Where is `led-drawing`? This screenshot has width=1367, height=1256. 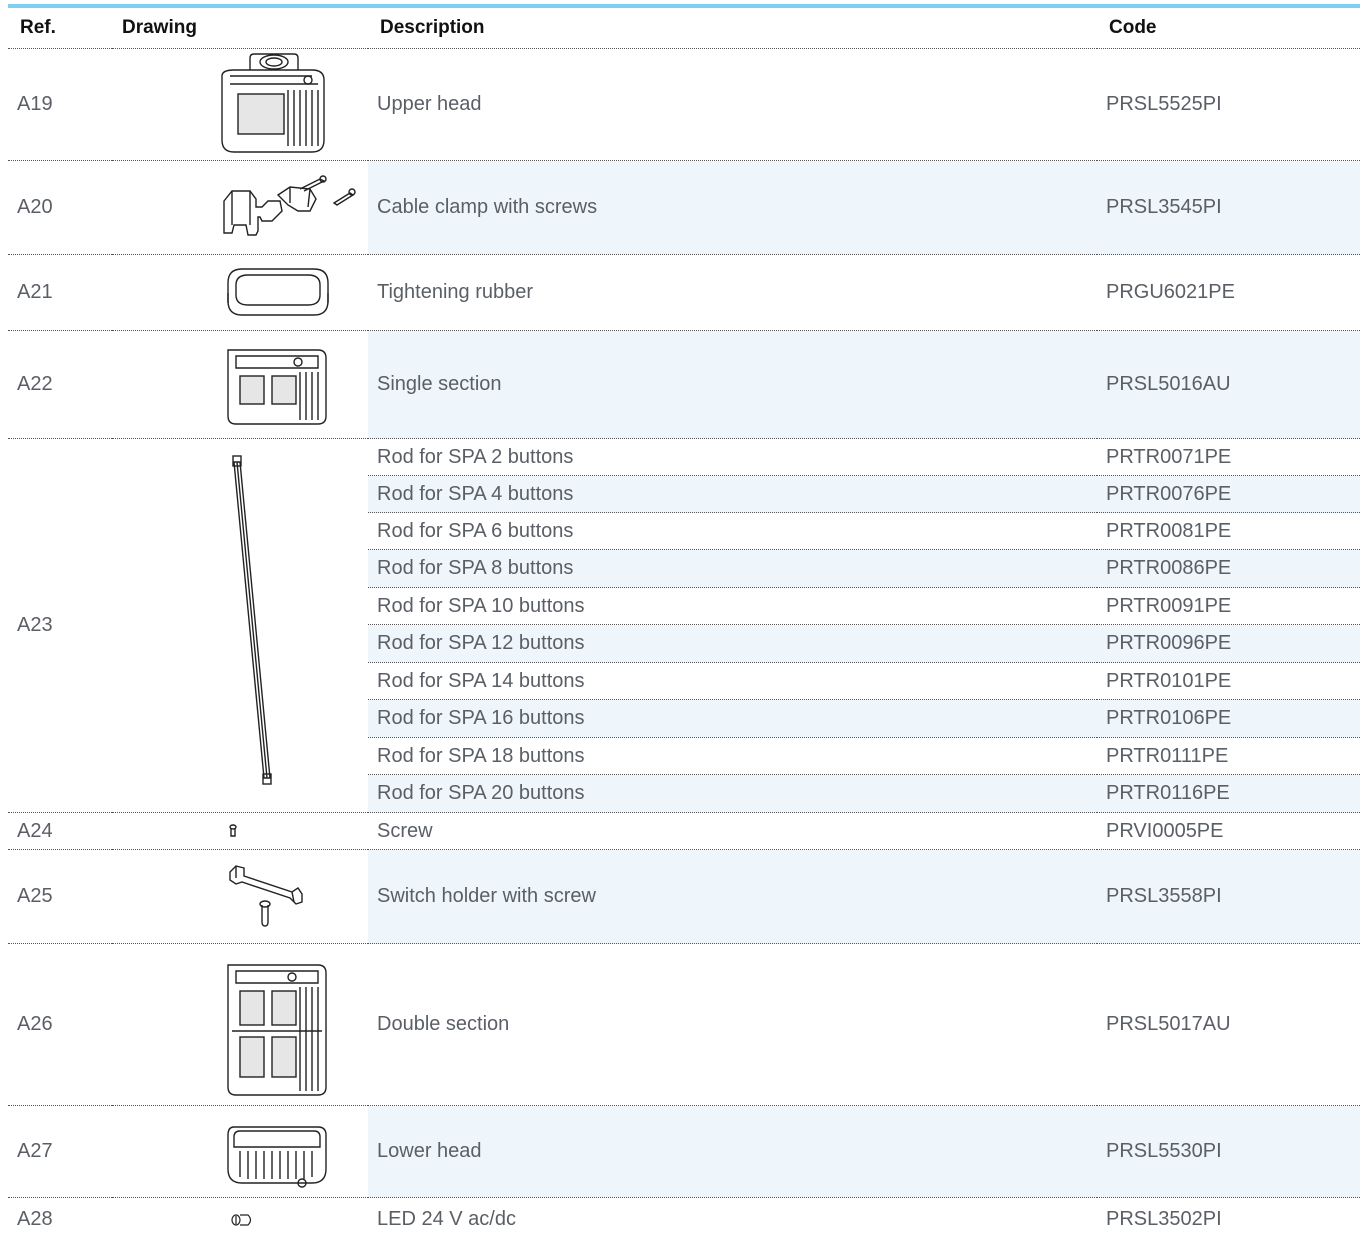
led-drawing is located at coordinates (241, 1220).